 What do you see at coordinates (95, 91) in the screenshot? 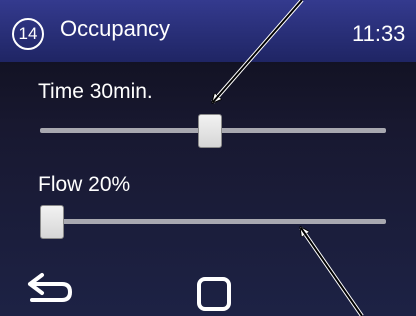
I see `time-slider-label: Time 30min.` at bounding box center [95, 91].